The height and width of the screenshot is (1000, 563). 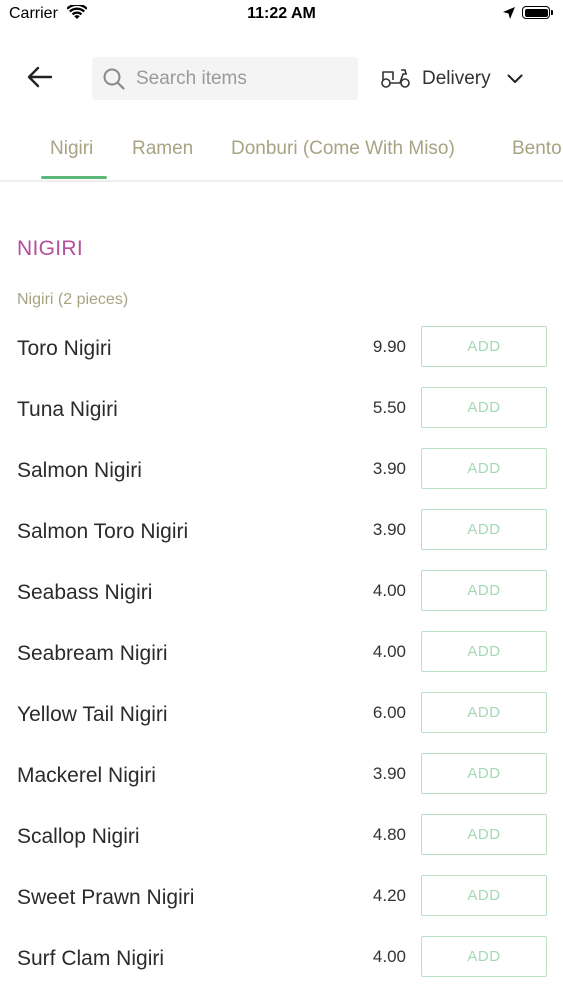 I want to click on item-price: 9.90, so click(x=389, y=346).